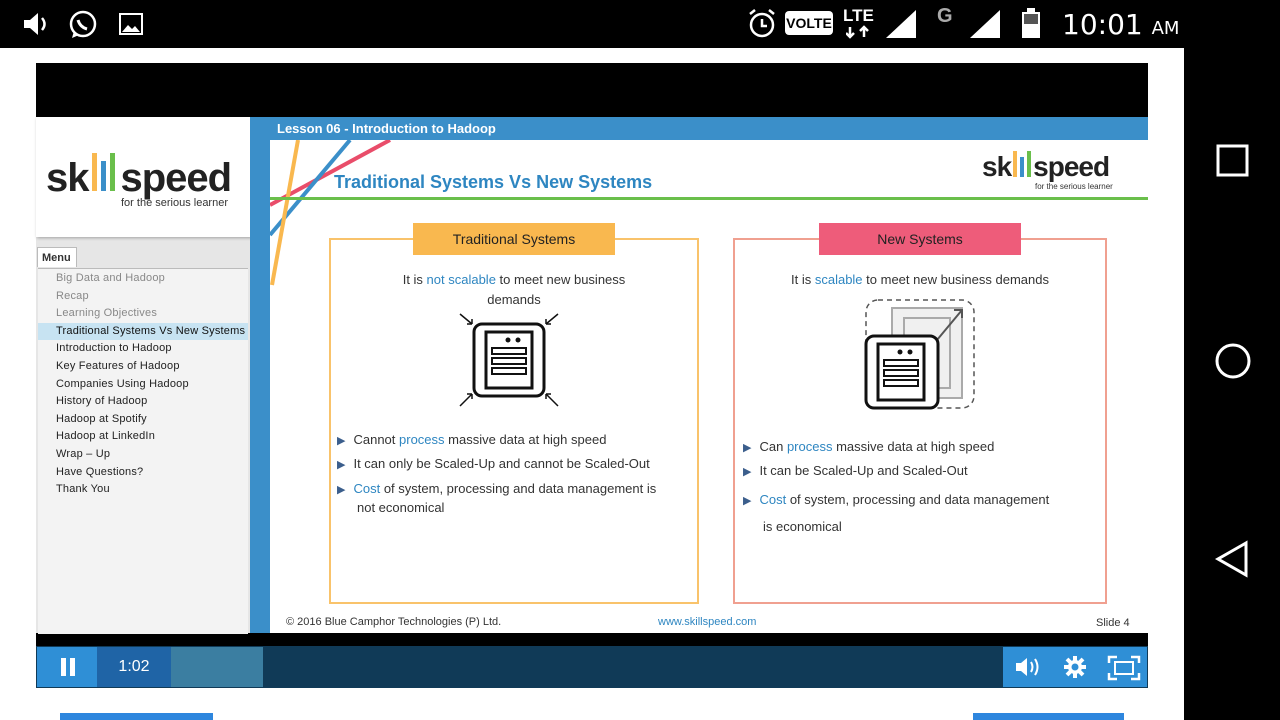 This screenshot has width=1280, height=720. I want to click on volume-button, so click(1027, 667).